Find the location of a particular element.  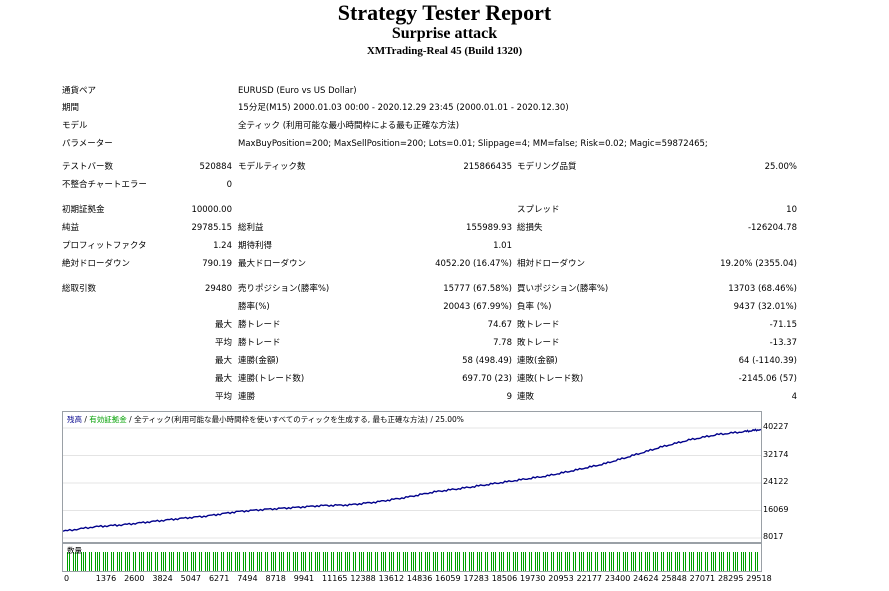

max-consec-trades-prefix: 最大 is located at coordinates (223, 379).